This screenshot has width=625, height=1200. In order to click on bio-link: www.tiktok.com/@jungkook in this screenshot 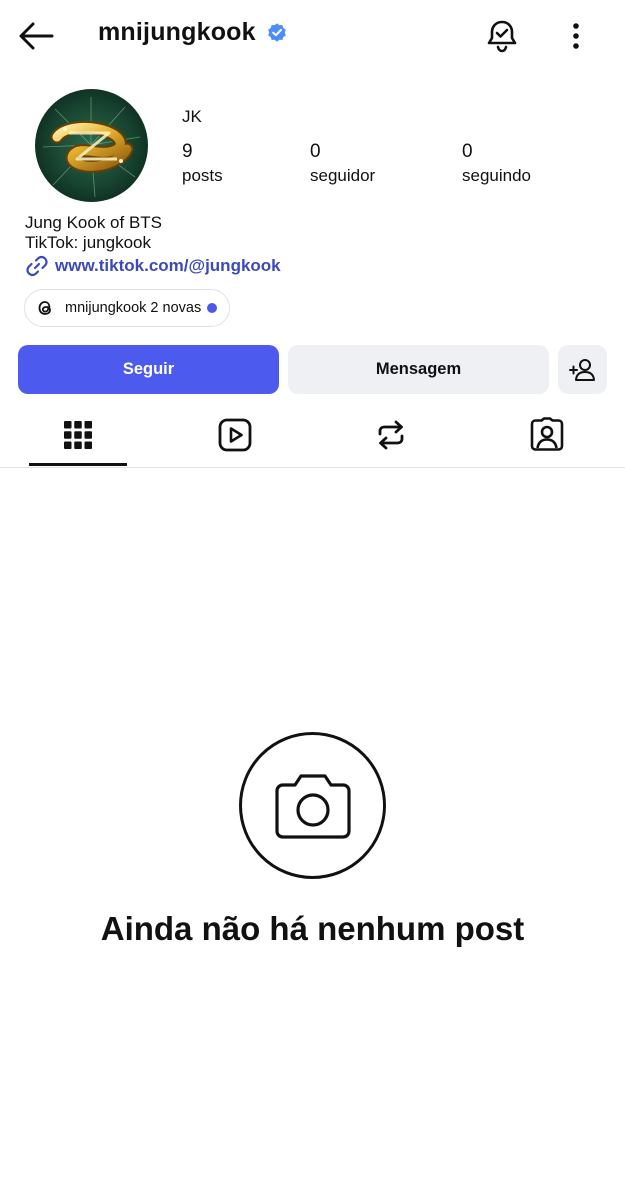, I will do `click(153, 266)`.